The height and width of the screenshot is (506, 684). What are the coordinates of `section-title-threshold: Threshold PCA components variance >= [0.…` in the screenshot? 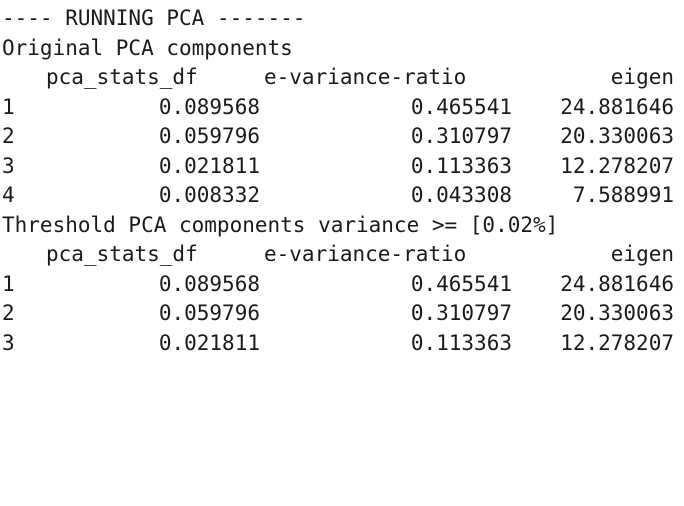 It's located at (280, 224).